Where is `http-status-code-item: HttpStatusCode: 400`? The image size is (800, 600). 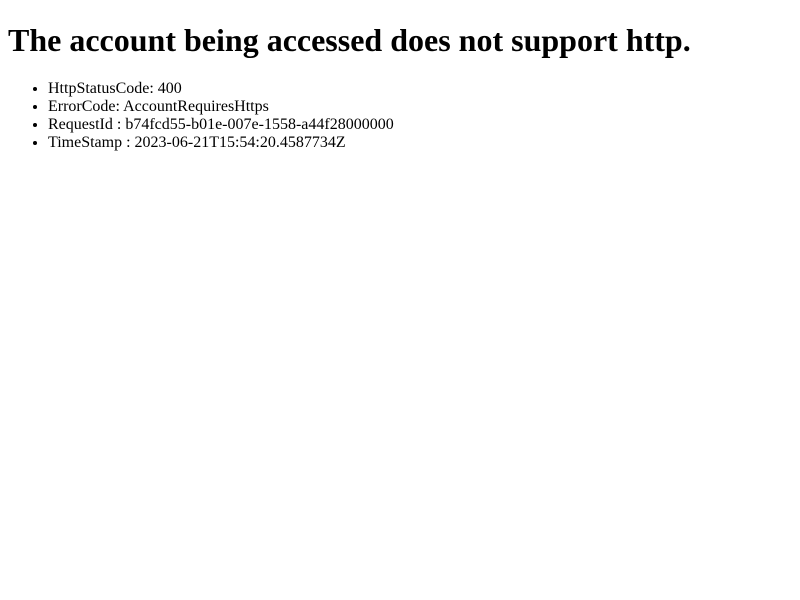 http-status-code-item: HttpStatusCode: 400 is located at coordinates (420, 89).